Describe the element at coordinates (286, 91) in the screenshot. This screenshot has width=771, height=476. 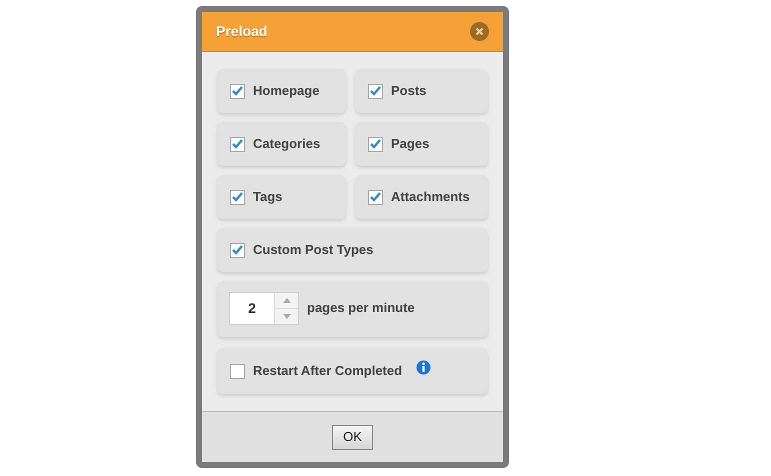
I see `option-label: Homepage` at that location.